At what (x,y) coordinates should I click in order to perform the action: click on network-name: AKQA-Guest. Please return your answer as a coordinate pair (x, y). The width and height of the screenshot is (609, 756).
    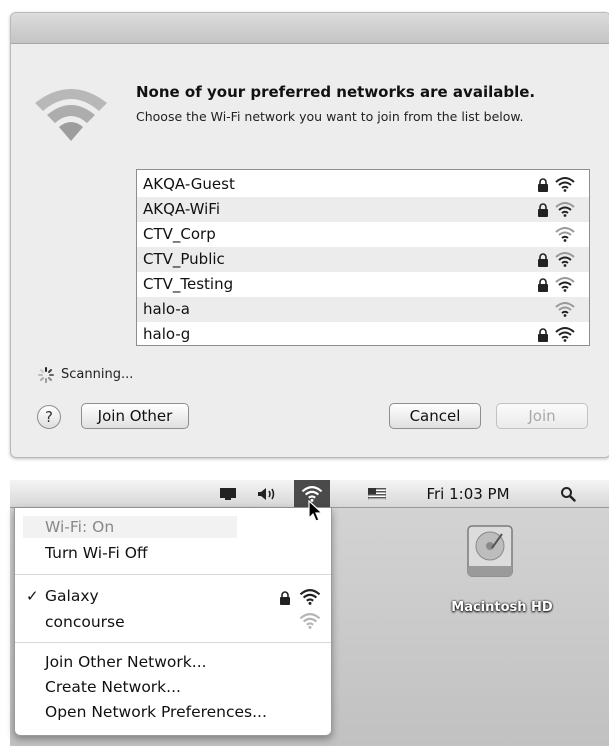
    Looking at the image, I should click on (189, 184).